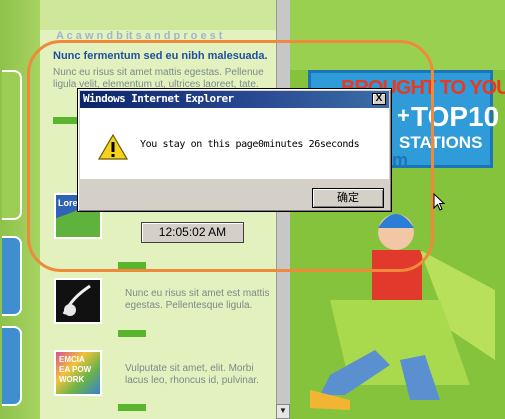 Image resolution: width=505 pixels, height=419 pixels. I want to click on left-nav-tab-blue, so click(12, 276).